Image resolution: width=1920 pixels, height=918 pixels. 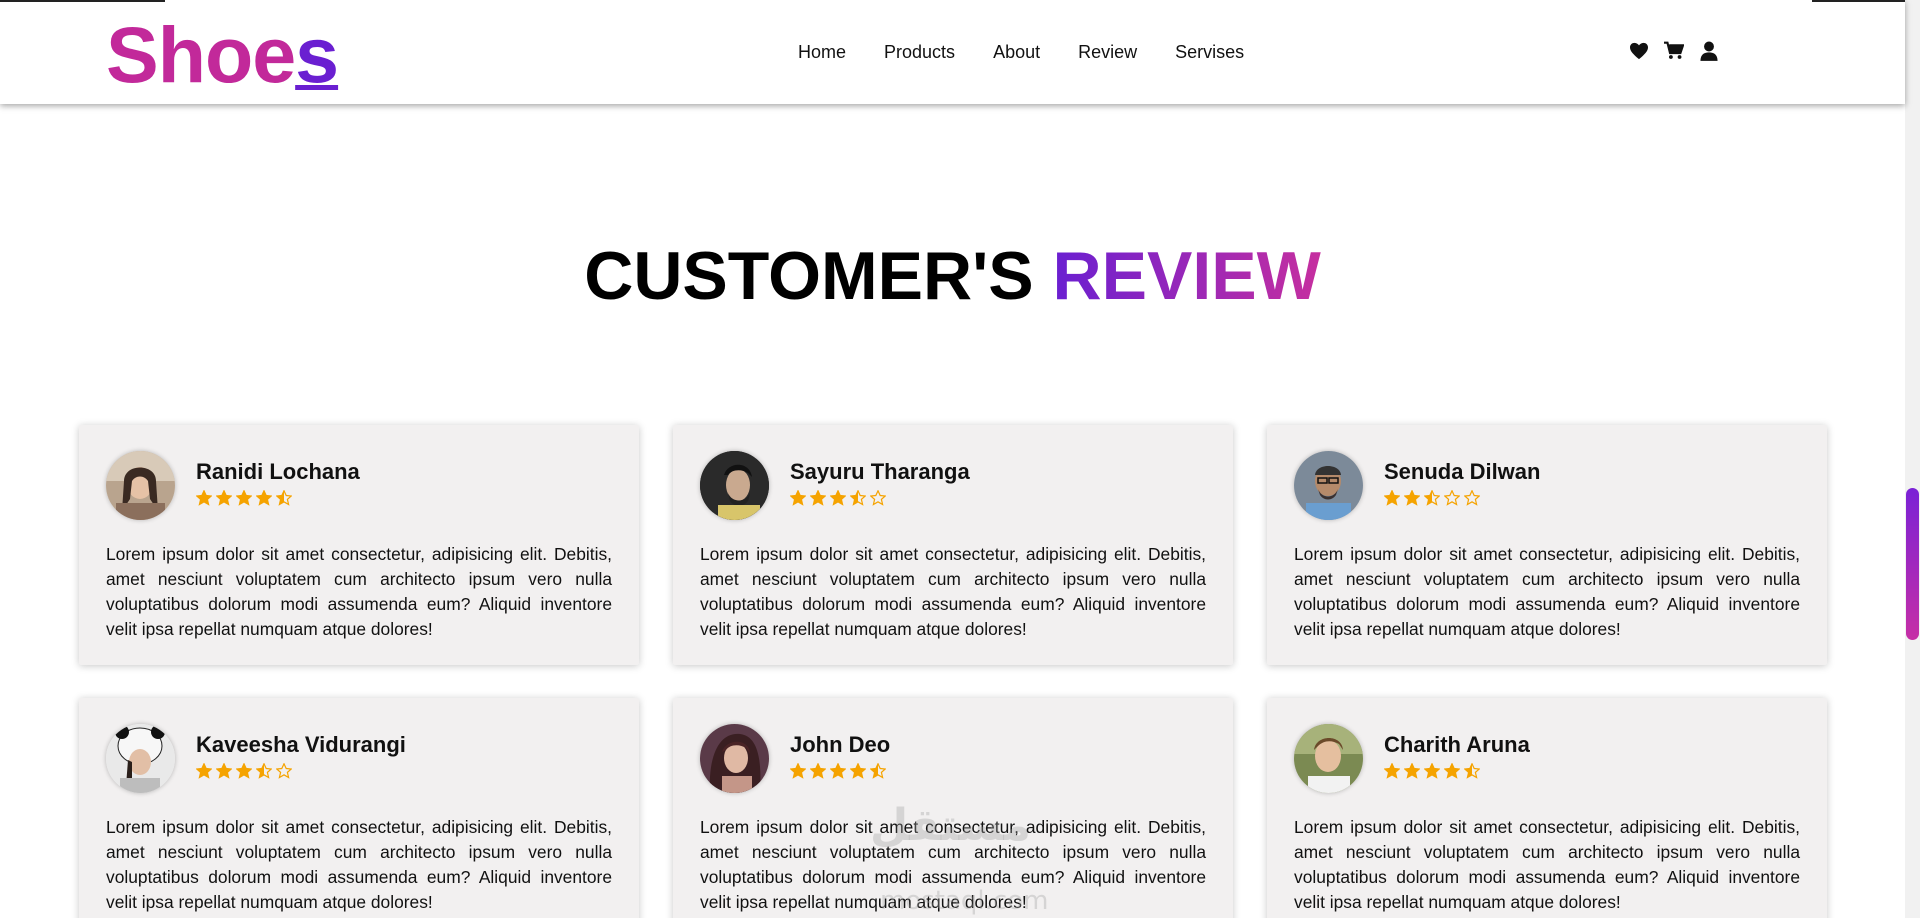 I want to click on nav-link-servises: Servises, so click(x=1209, y=52).